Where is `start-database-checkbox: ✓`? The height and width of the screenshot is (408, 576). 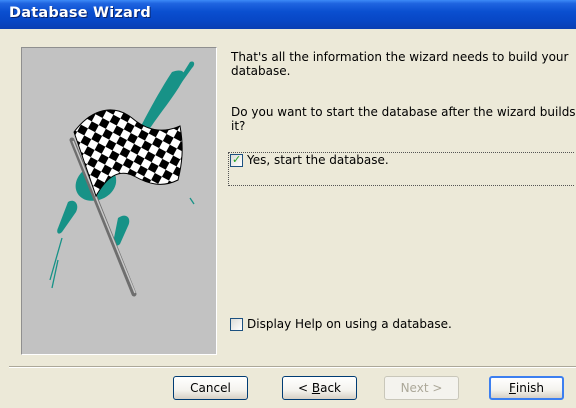
start-database-checkbox: ✓ is located at coordinates (236, 160).